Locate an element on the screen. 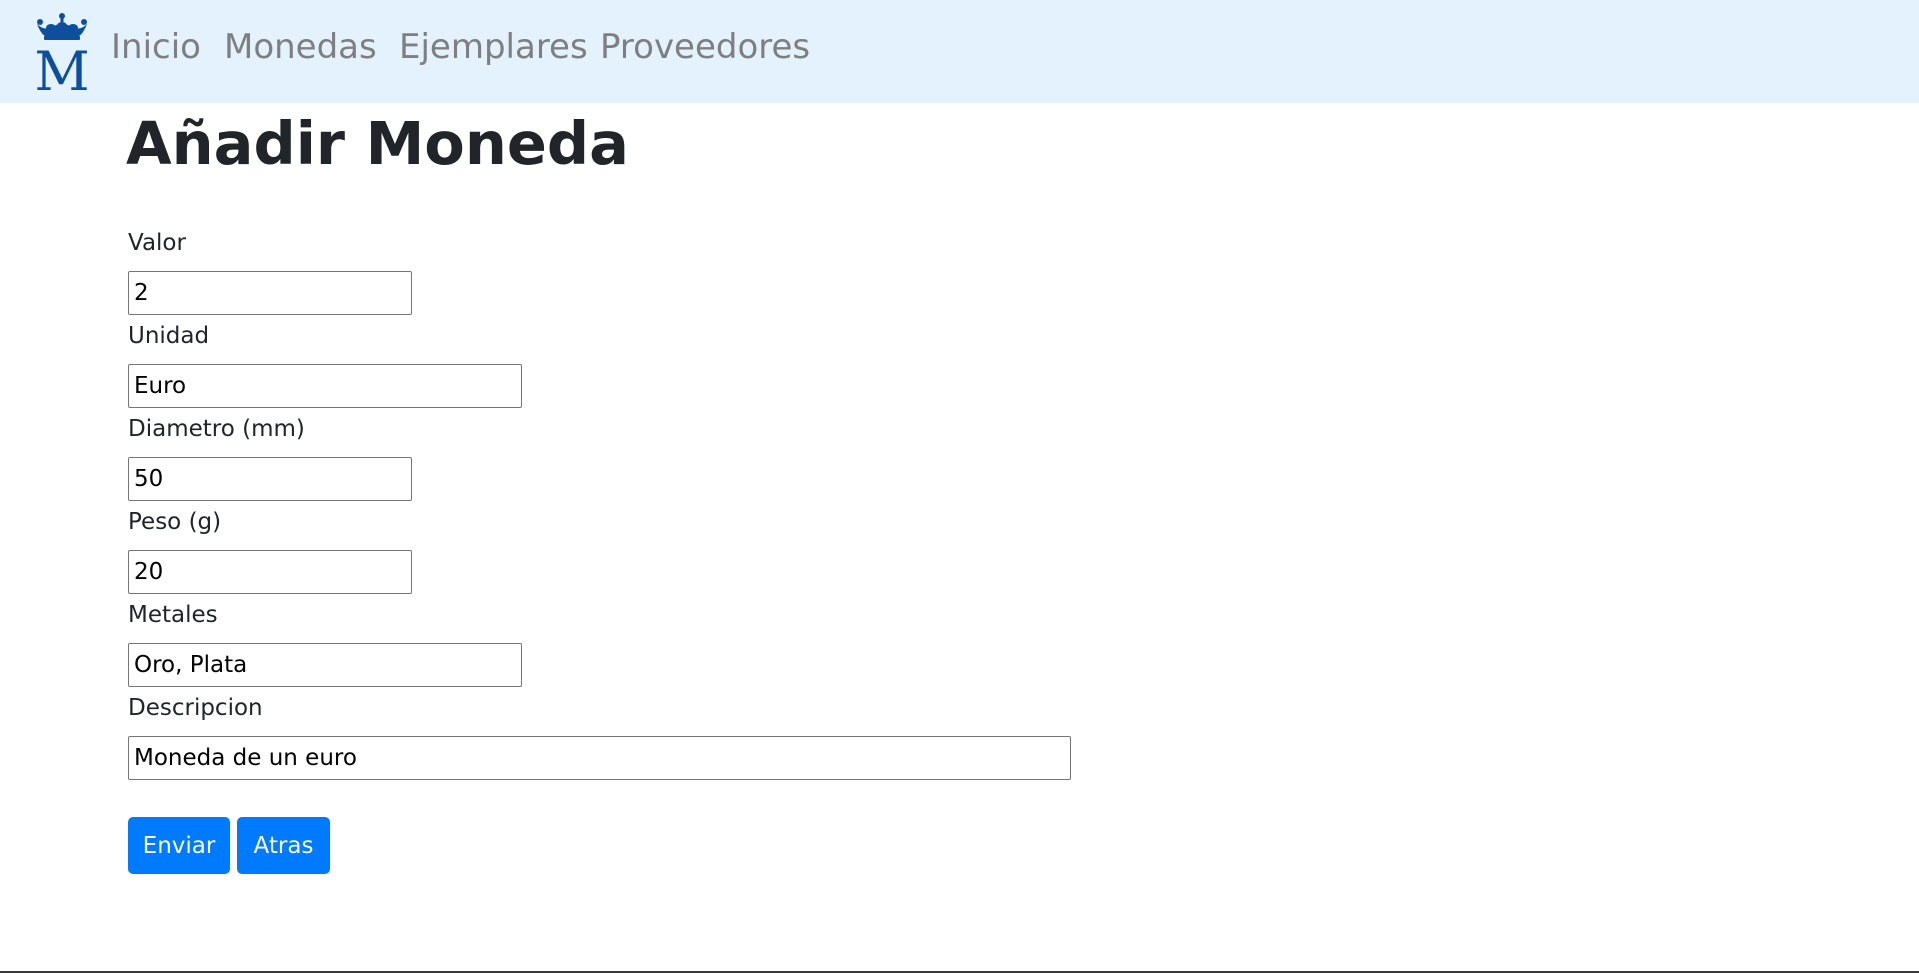 This screenshot has width=1919, height=973. unidad-input is located at coordinates (325, 386).